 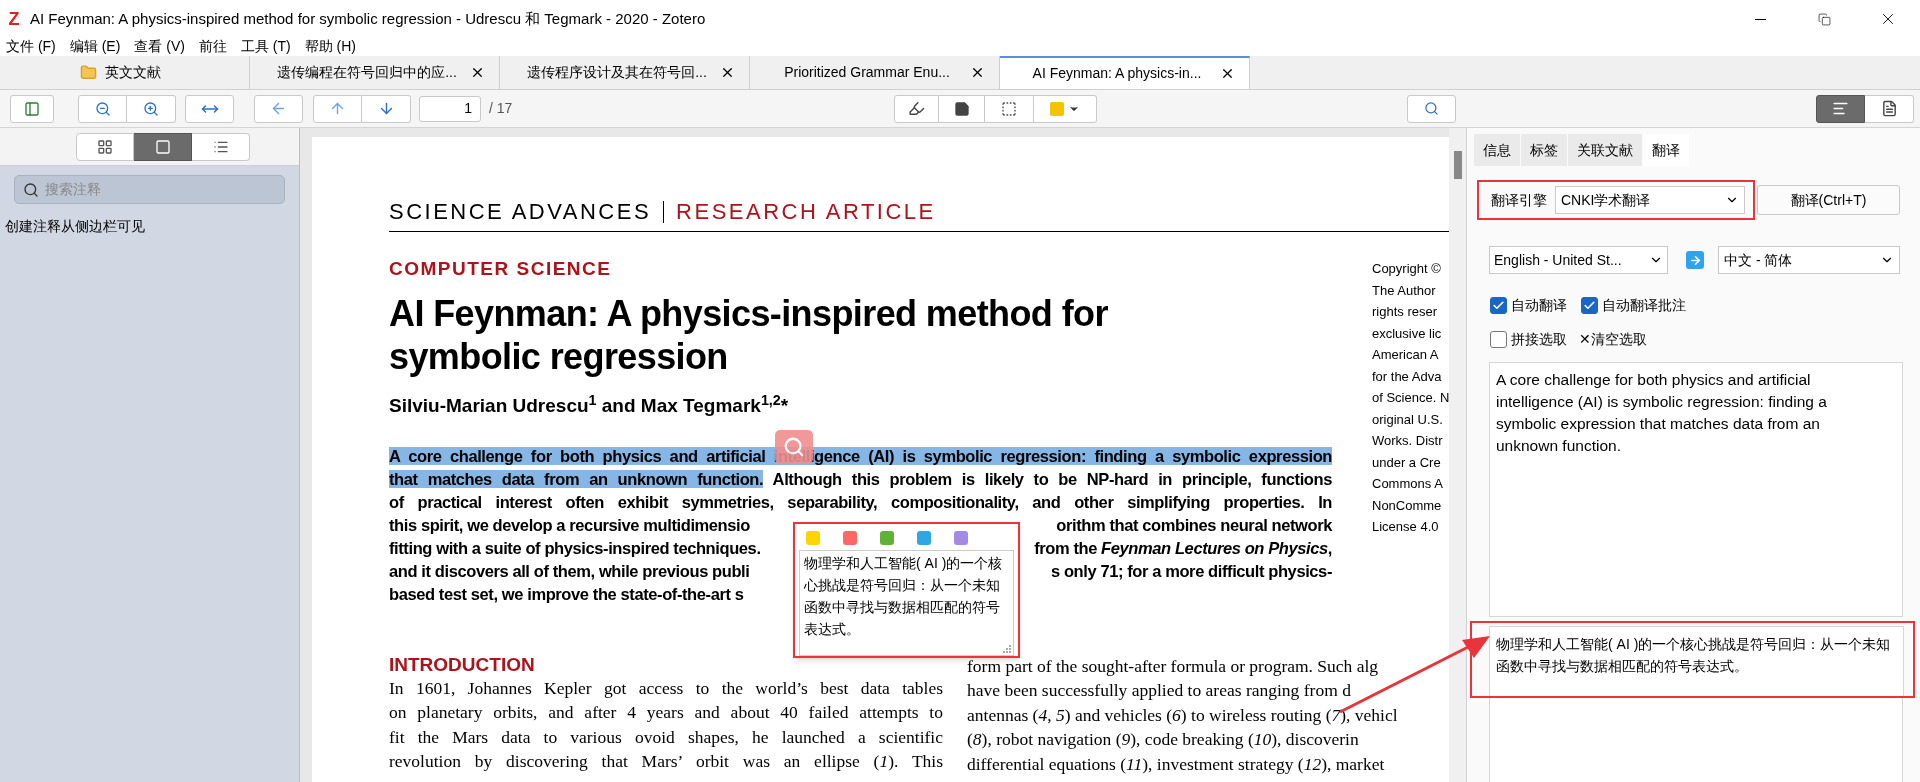 I want to click on square-icon, so click(x=162, y=146).